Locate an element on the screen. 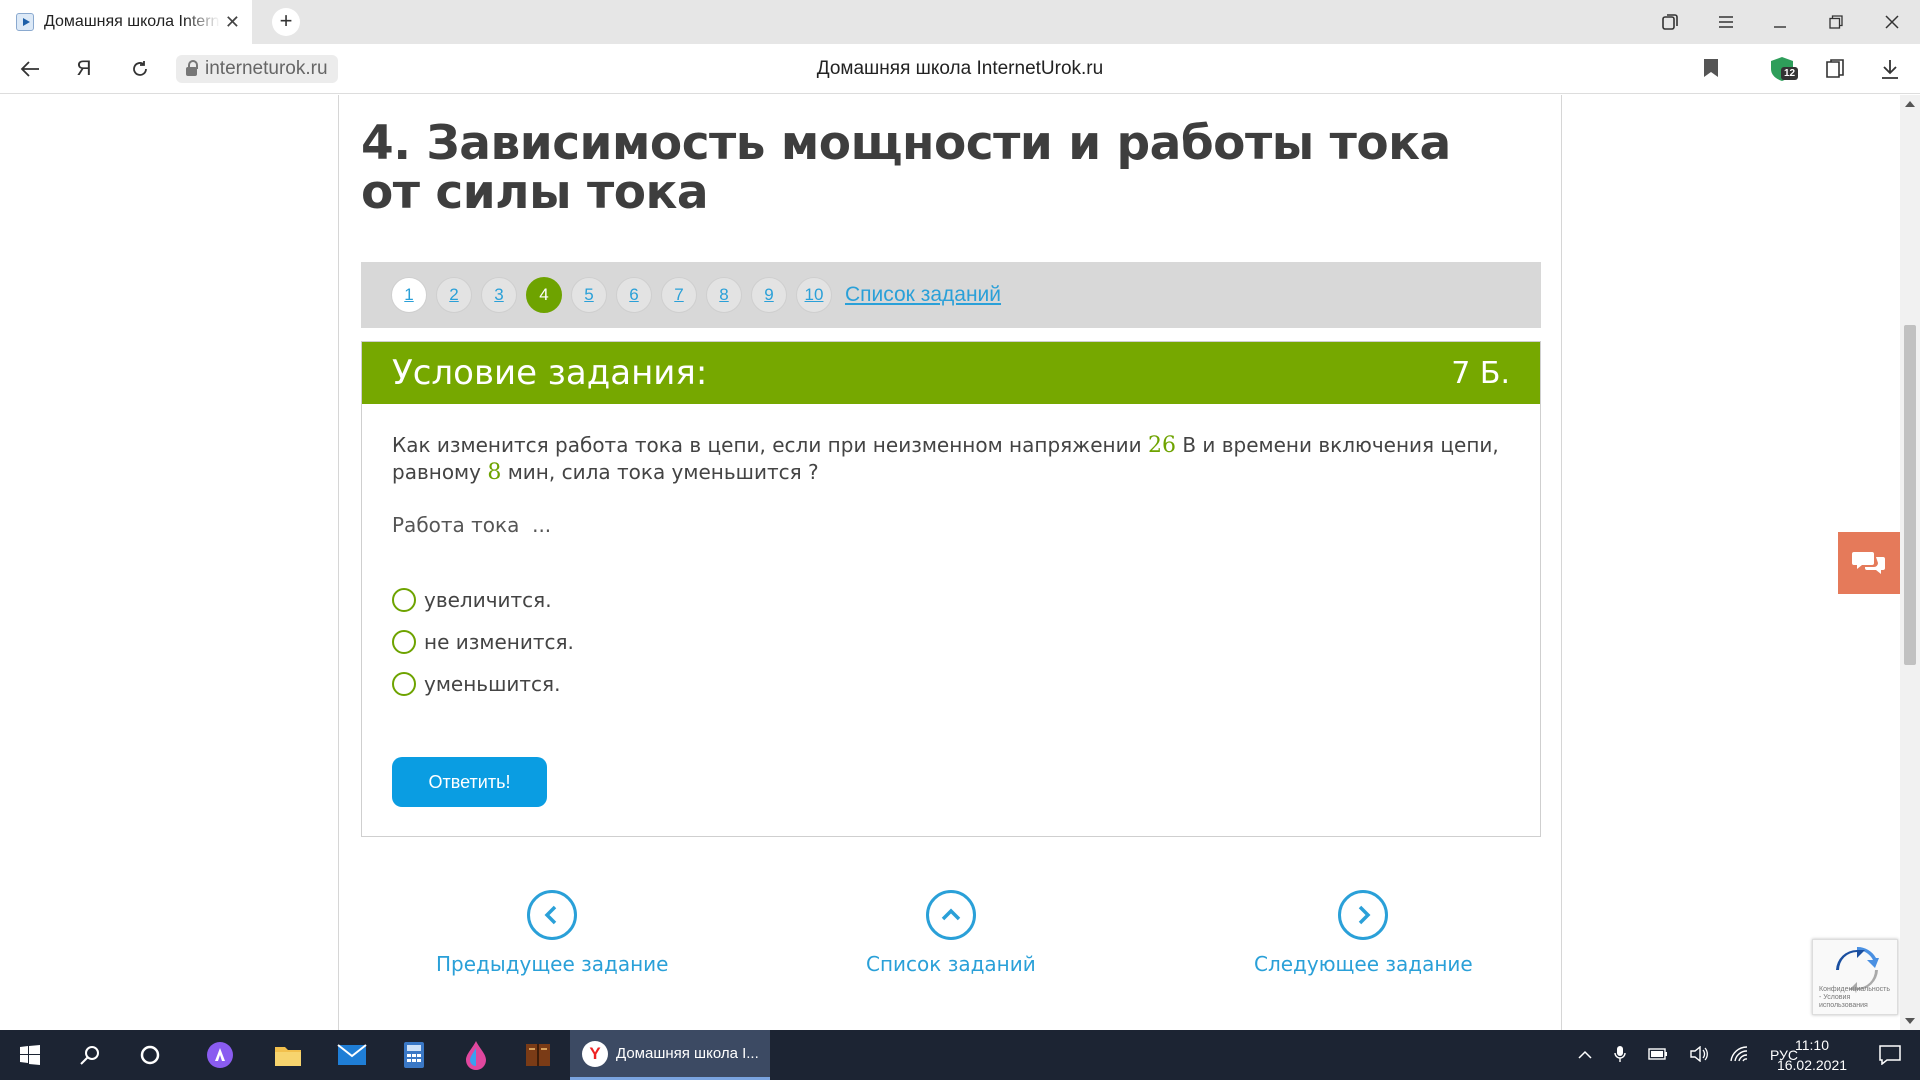 This screenshot has height=1080, width=1920. book-app-icon is located at coordinates (538, 1055).